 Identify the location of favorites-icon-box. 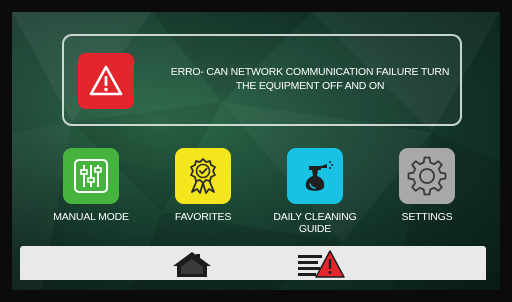
(203, 176).